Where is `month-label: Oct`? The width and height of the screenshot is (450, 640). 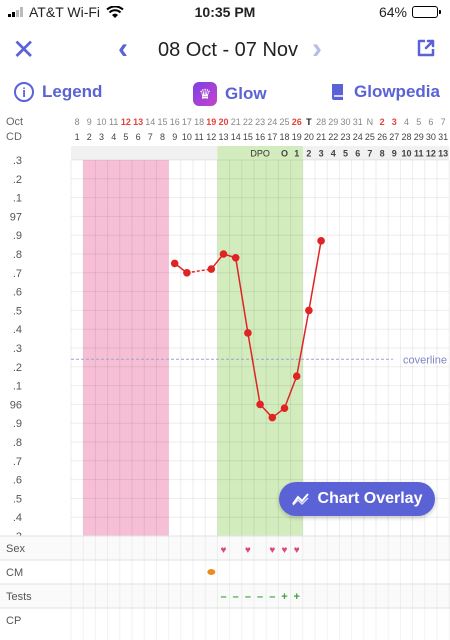
month-label: Oct is located at coordinates (14, 122).